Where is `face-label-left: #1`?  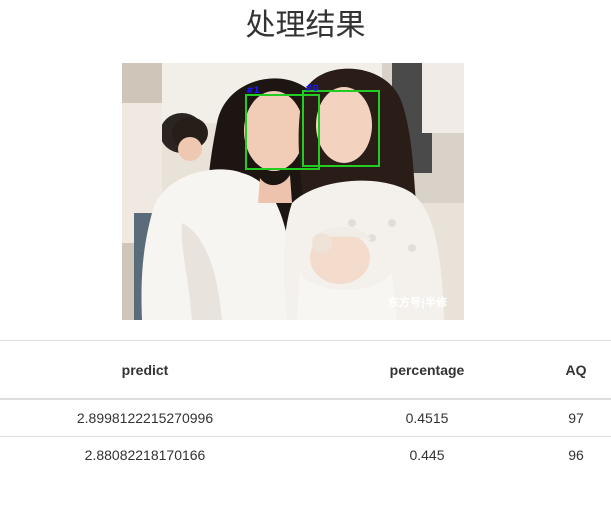
face-label-left: #1 is located at coordinates (253, 91).